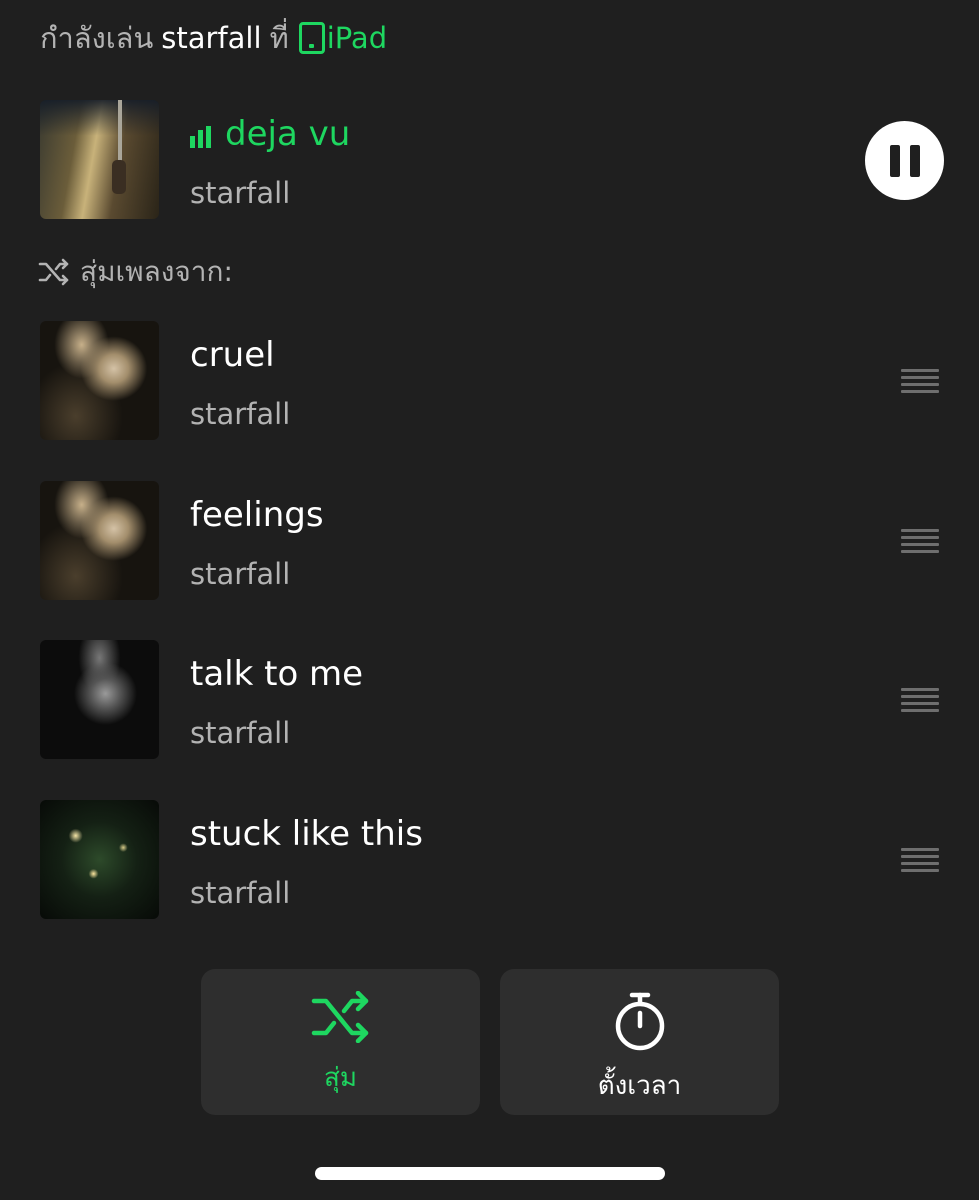 The width and height of the screenshot is (979, 1200). What do you see at coordinates (492, 541) in the screenshot?
I see `queue-item-feelings: feelings starfall` at bounding box center [492, 541].